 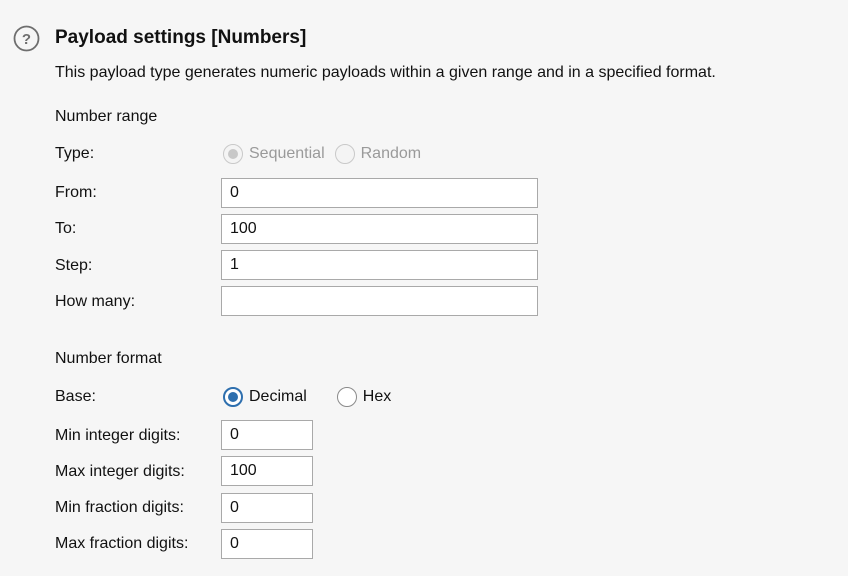 I want to click on random-radio-indicator, so click(x=344, y=154).